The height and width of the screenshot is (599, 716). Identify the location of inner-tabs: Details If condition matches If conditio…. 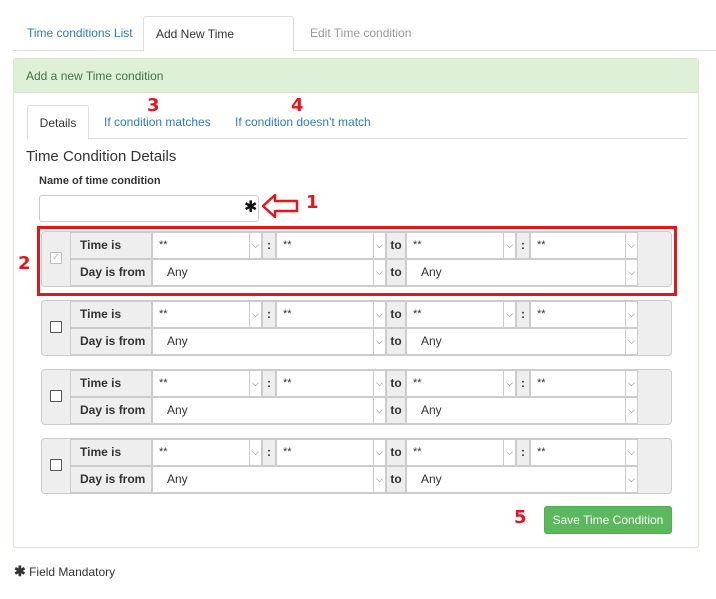
(357, 122).